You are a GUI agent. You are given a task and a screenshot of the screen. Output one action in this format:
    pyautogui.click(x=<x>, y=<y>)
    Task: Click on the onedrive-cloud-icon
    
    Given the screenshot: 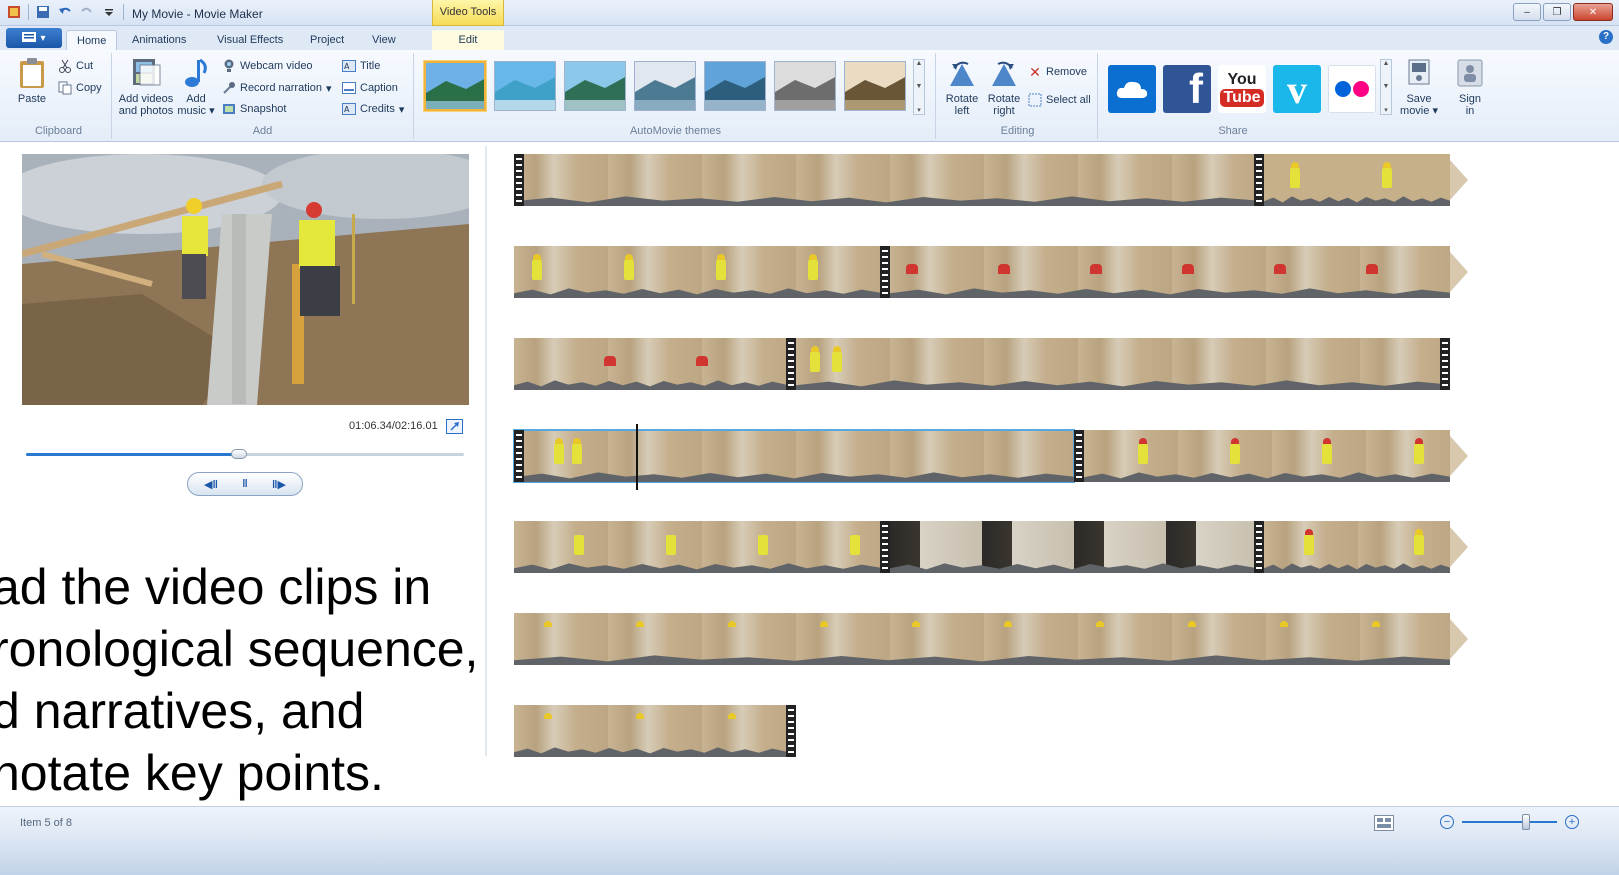 What is the action you would take?
    pyautogui.click(x=1132, y=89)
    